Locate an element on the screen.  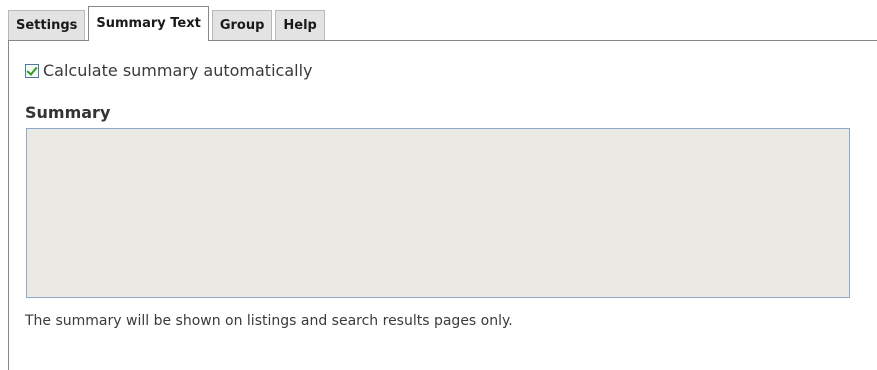
calculate-summary-checkbox is located at coordinates (32, 71).